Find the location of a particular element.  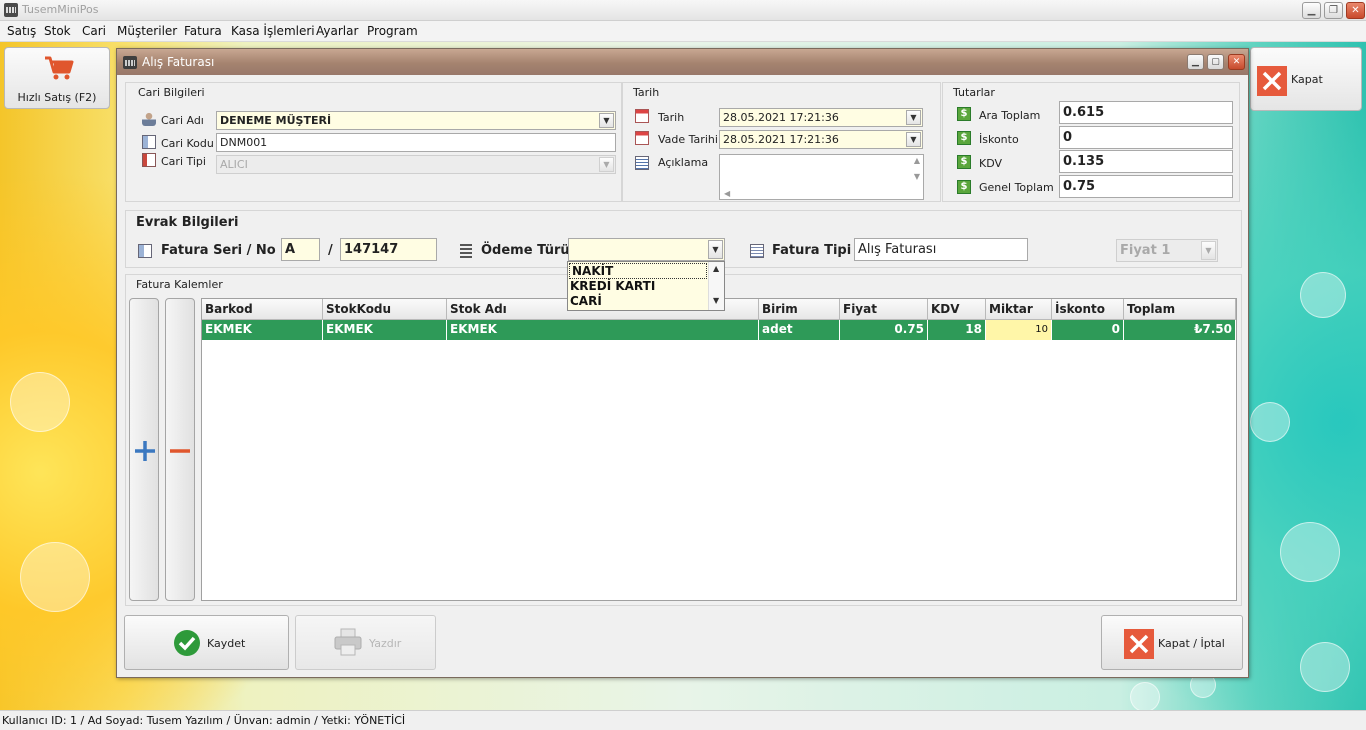

quick-sale-button: Hızlı Satış (F2) is located at coordinates (57, 78).